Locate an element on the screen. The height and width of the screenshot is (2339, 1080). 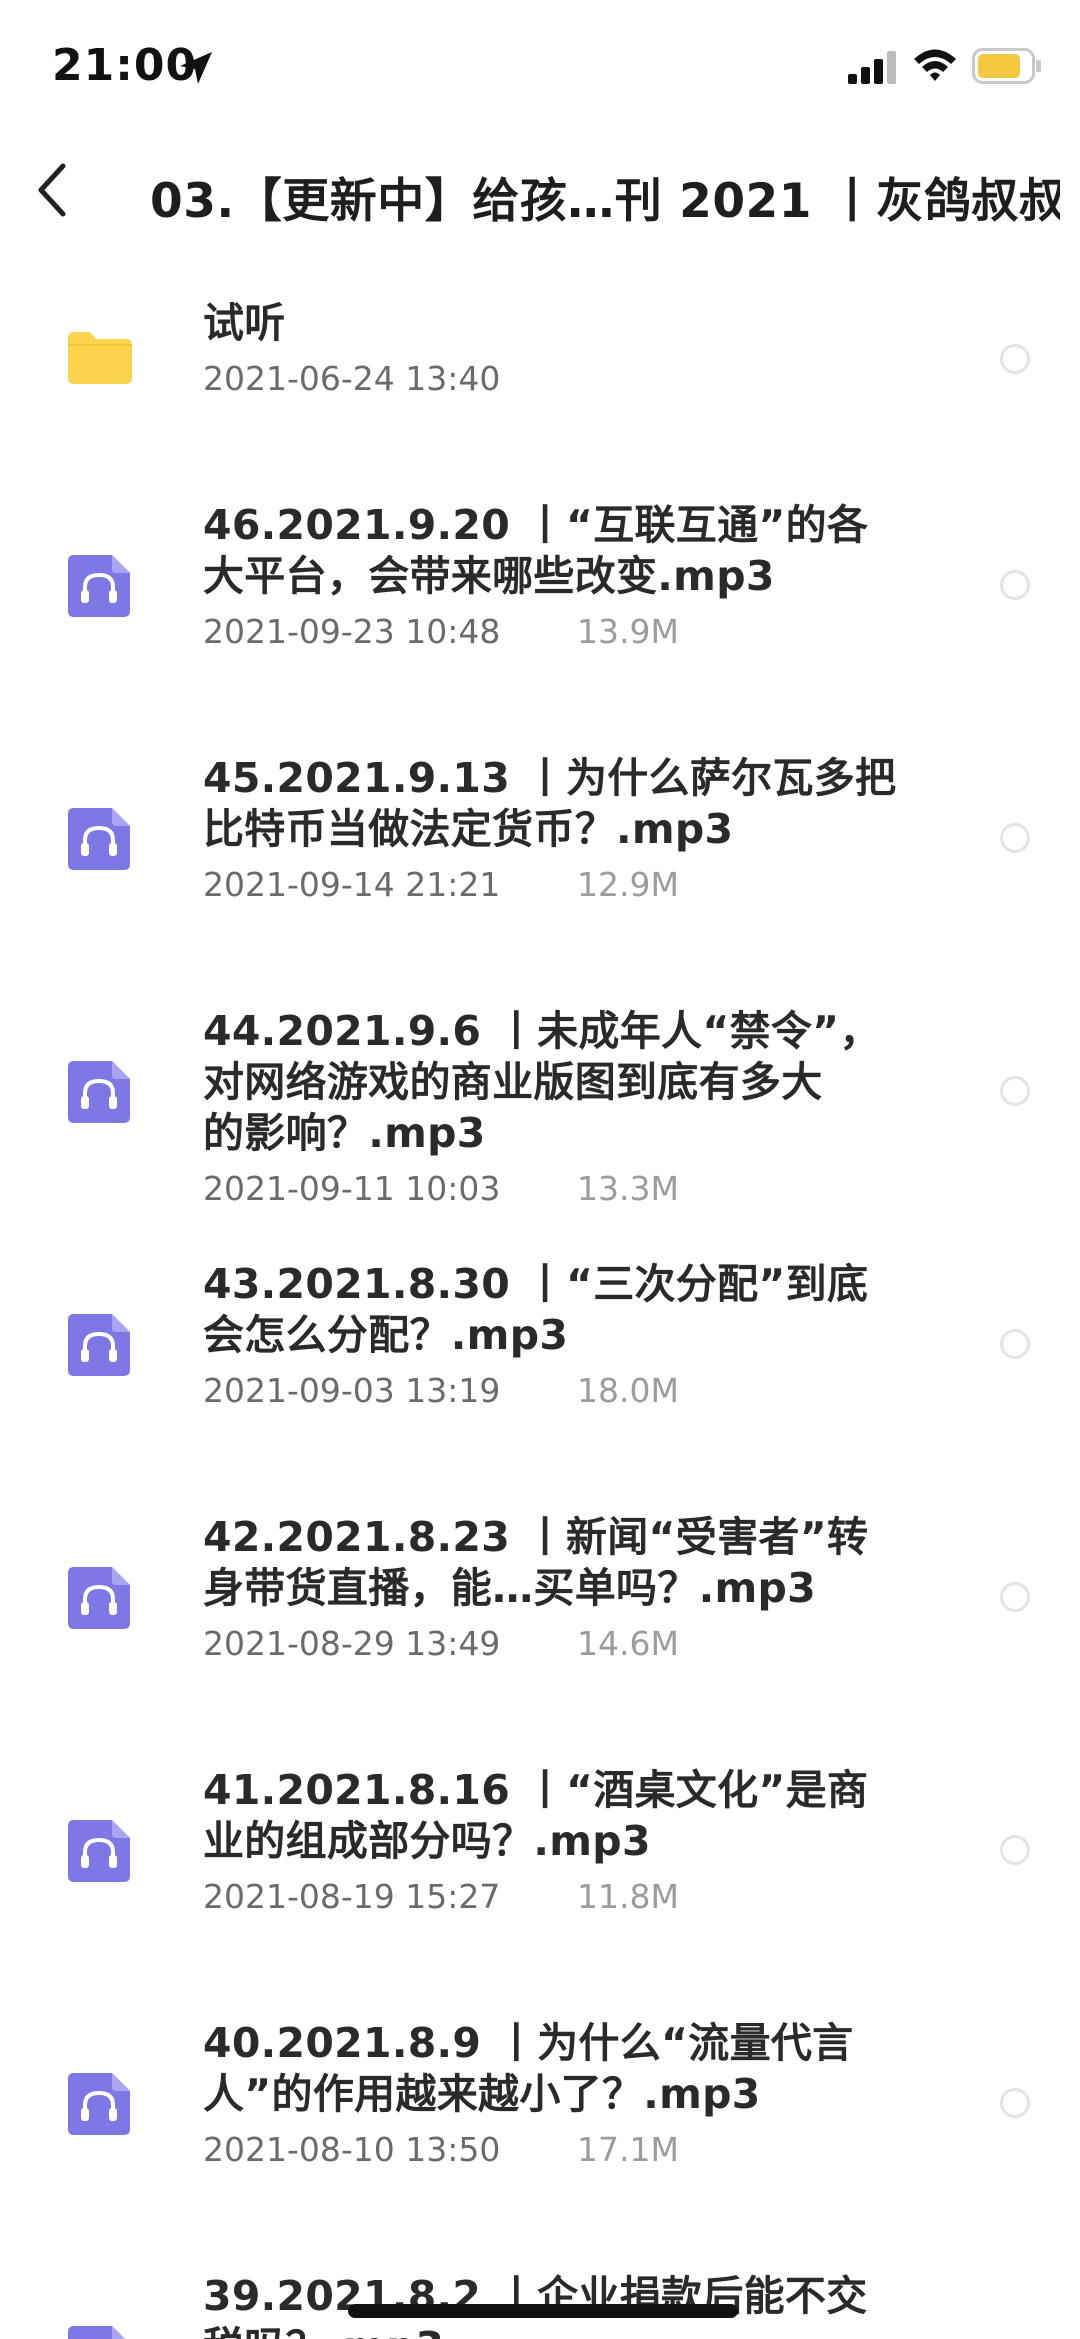
file-meta: 2021-08-10 13:50 17.1M is located at coordinates (553, 2150).